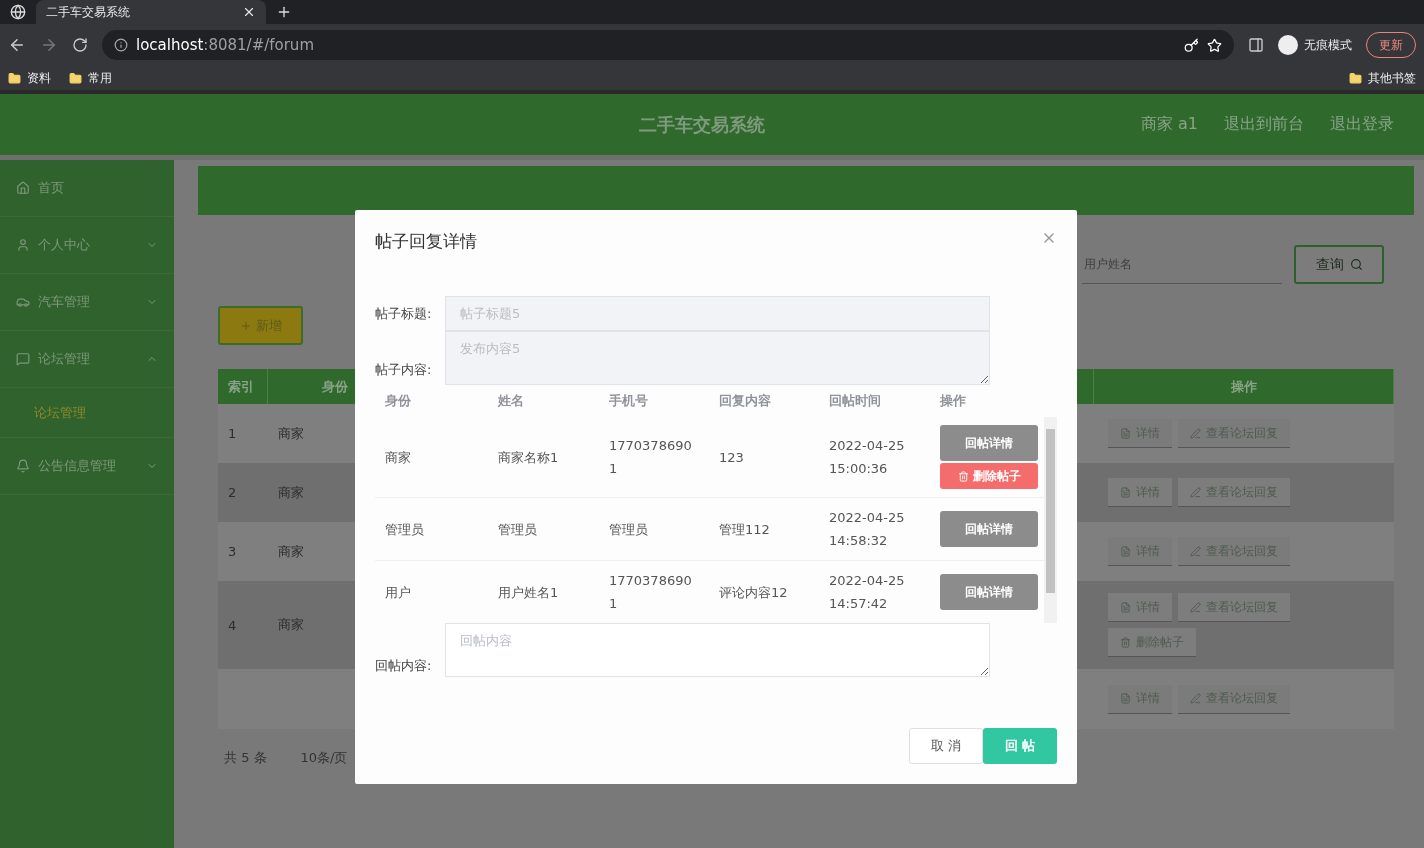 This screenshot has width=1424, height=848. What do you see at coordinates (77, 466) in the screenshot?
I see `menu-label: 公告信息管理` at bounding box center [77, 466].